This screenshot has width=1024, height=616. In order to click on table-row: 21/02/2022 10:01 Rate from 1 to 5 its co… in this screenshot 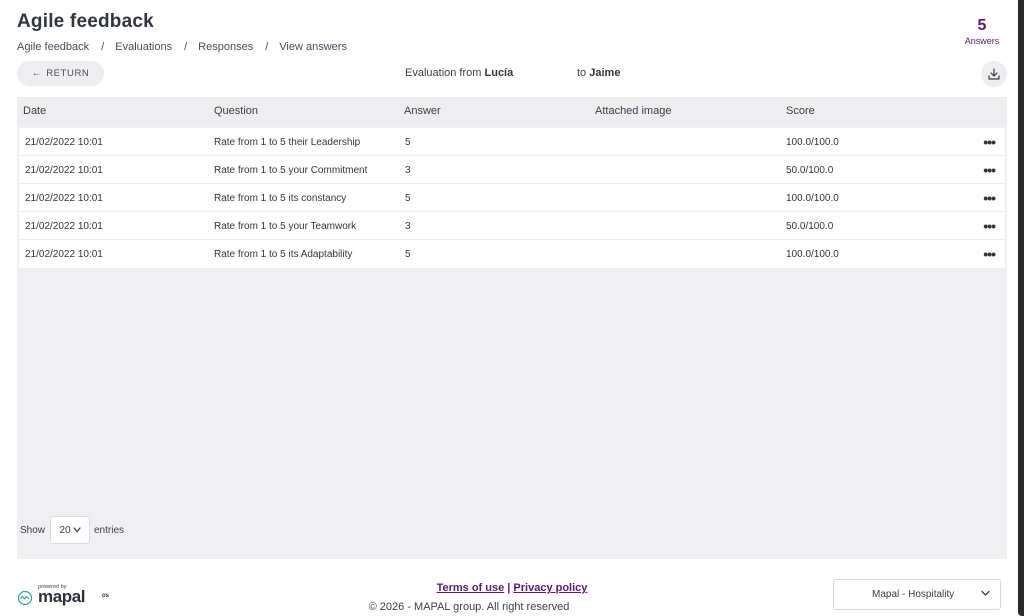, I will do `click(512, 198)`.